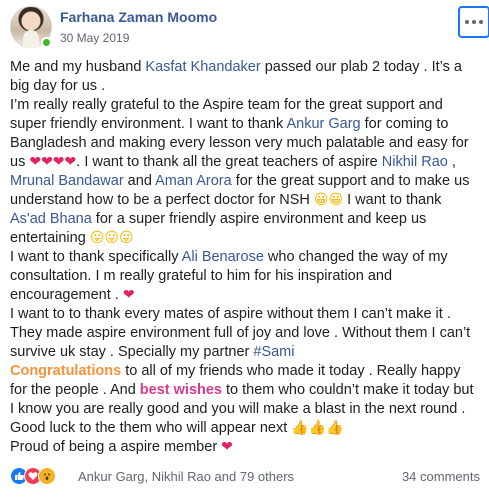 This screenshot has height=501, width=489. I want to click on author-name-link: Farhana Zaman Moomo, so click(138, 17).